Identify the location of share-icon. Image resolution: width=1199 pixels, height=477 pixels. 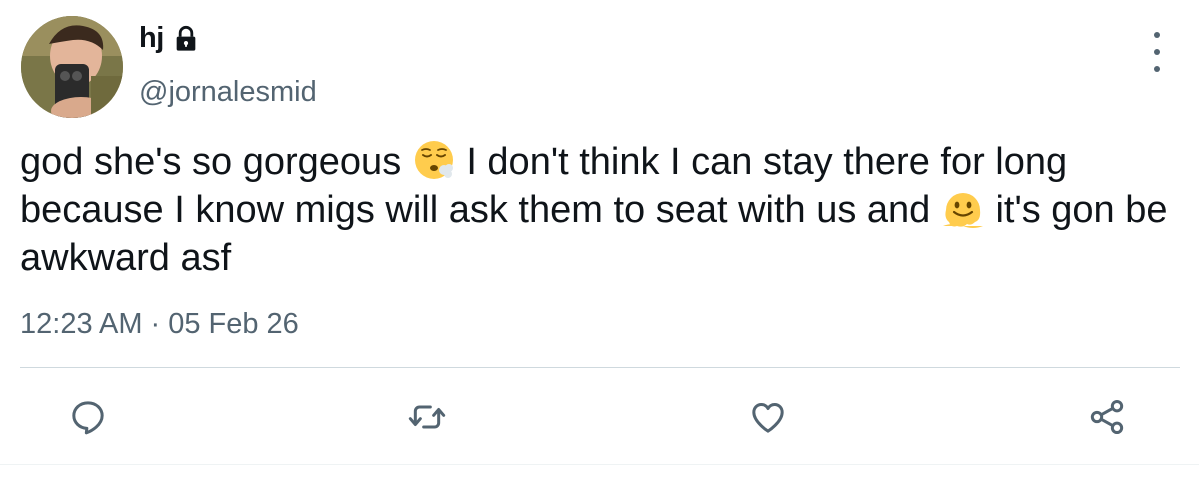
(1107, 417).